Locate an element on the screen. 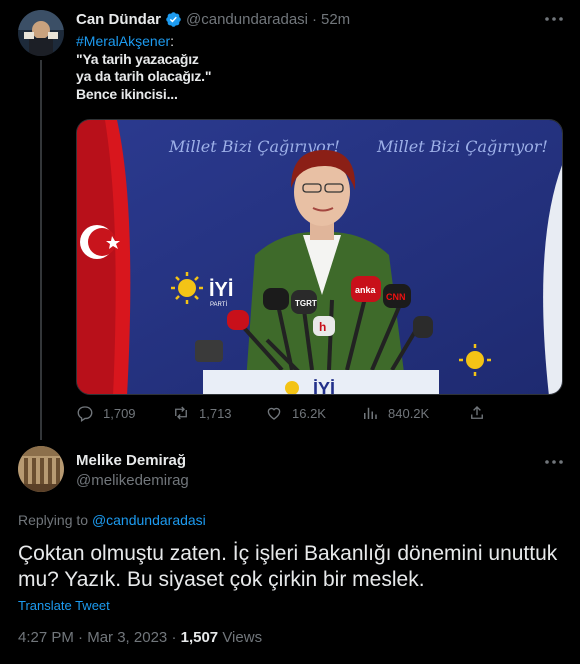 The height and width of the screenshot is (664, 580). reply-avatar-image is located at coordinates (41, 469).